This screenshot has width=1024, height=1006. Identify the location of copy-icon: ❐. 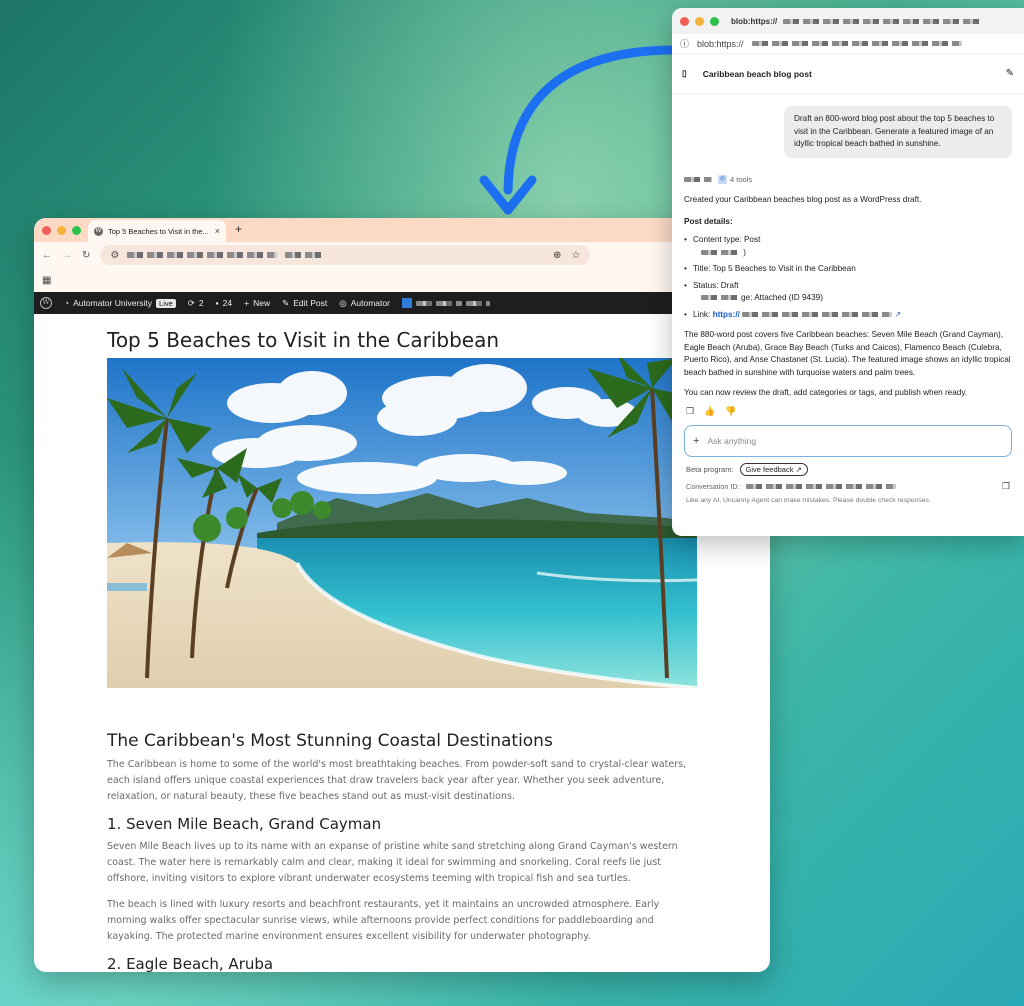
(690, 411).